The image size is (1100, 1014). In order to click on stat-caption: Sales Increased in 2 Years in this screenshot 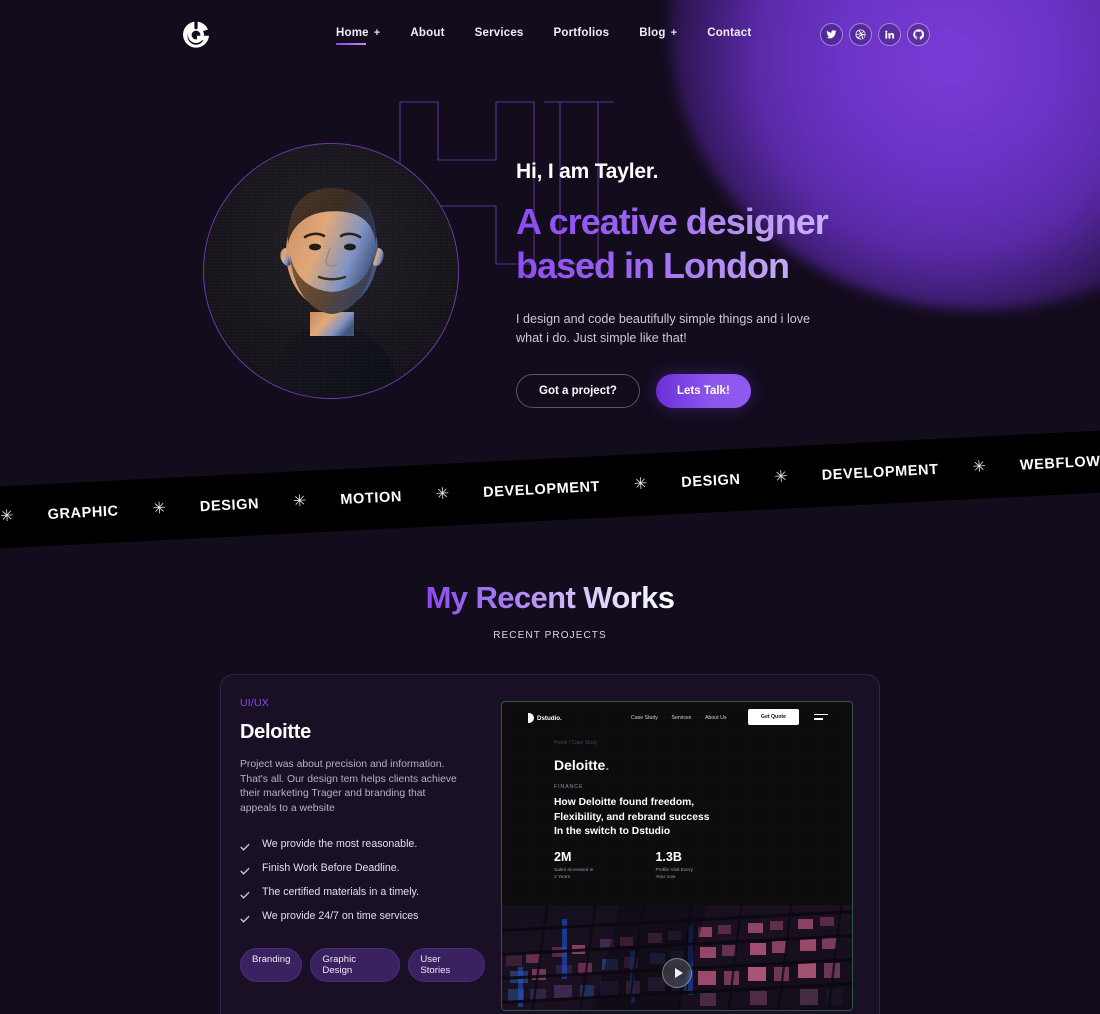, I will do `click(574, 874)`.